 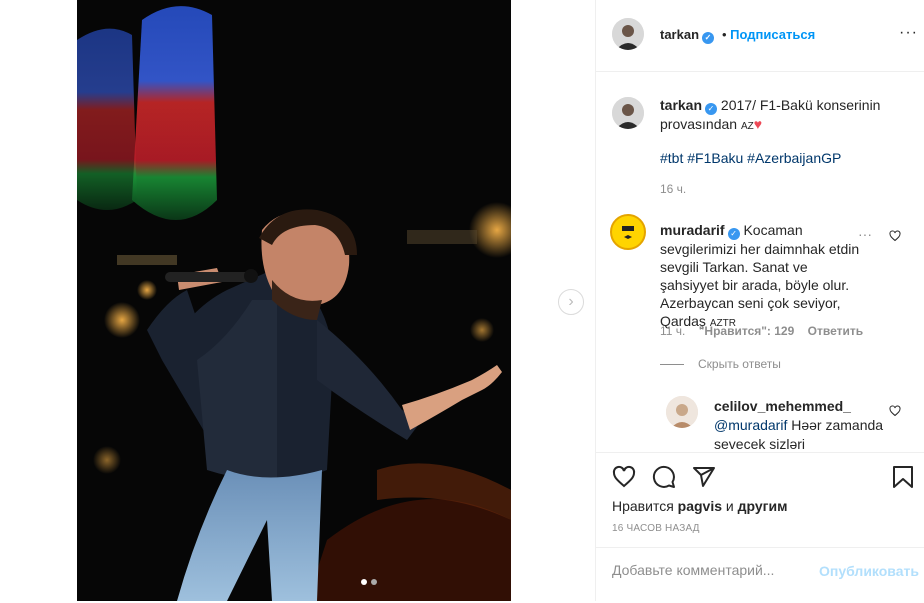 What do you see at coordinates (656, 528) in the screenshot?
I see `post-time: 16 ЧАСОВ НАЗАД` at bounding box center [656, 528].